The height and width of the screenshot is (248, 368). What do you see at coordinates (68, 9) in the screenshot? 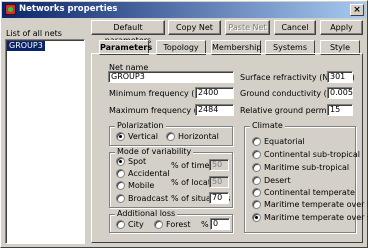
I see `window-title: Networks properties` at bounding box center [68, 9].